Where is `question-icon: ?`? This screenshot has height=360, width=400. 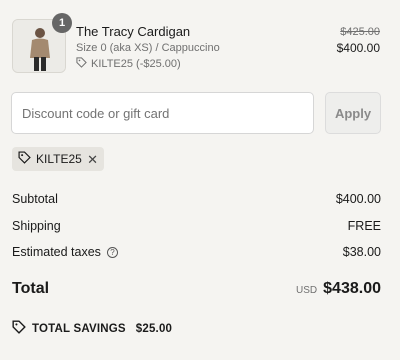 question-icon: ? is located at coordinates (112, 252).